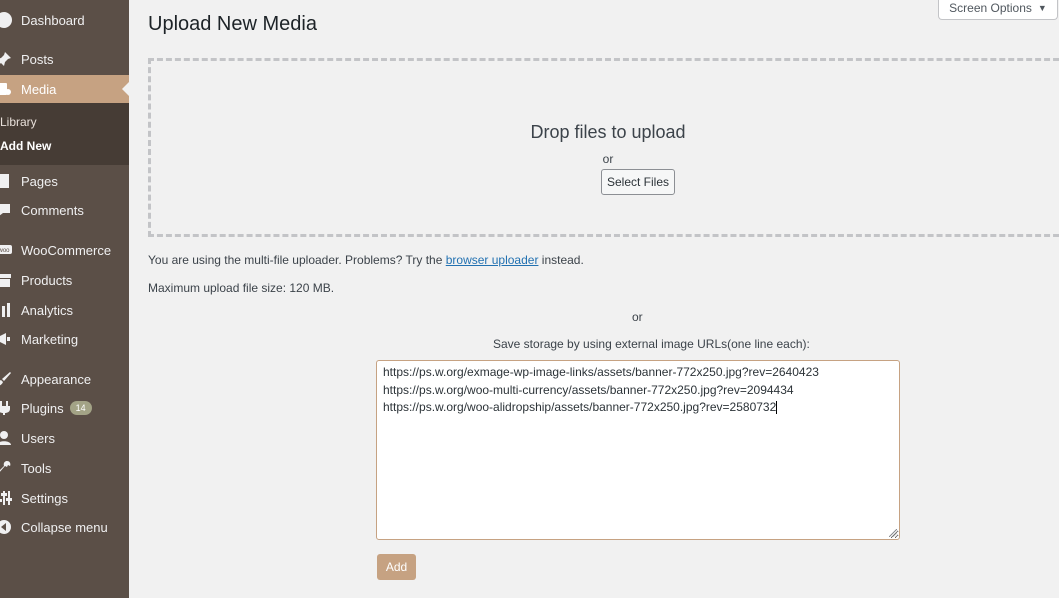 This screenshot has width=1059, height=598. I want to click on sidebar-item-woocommerce: woo WooCommerce, so click(64, 250).